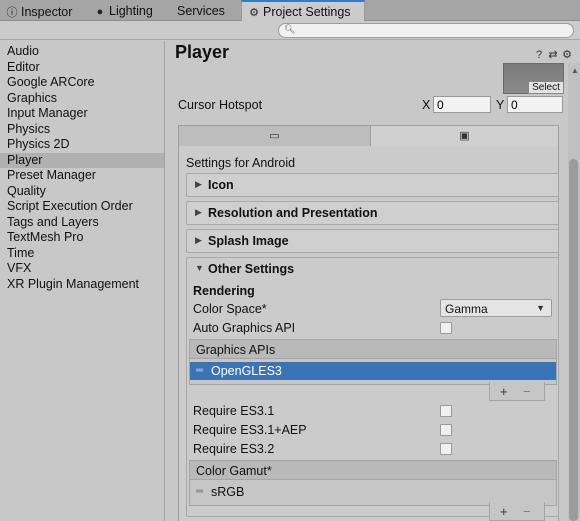 The width and height of the screenshot is (580, 521). What do you see at coordinates (234, 411) in the screenshot?
I see `require-es31-label: Require ES3.1` at bounding box center [234, 411].